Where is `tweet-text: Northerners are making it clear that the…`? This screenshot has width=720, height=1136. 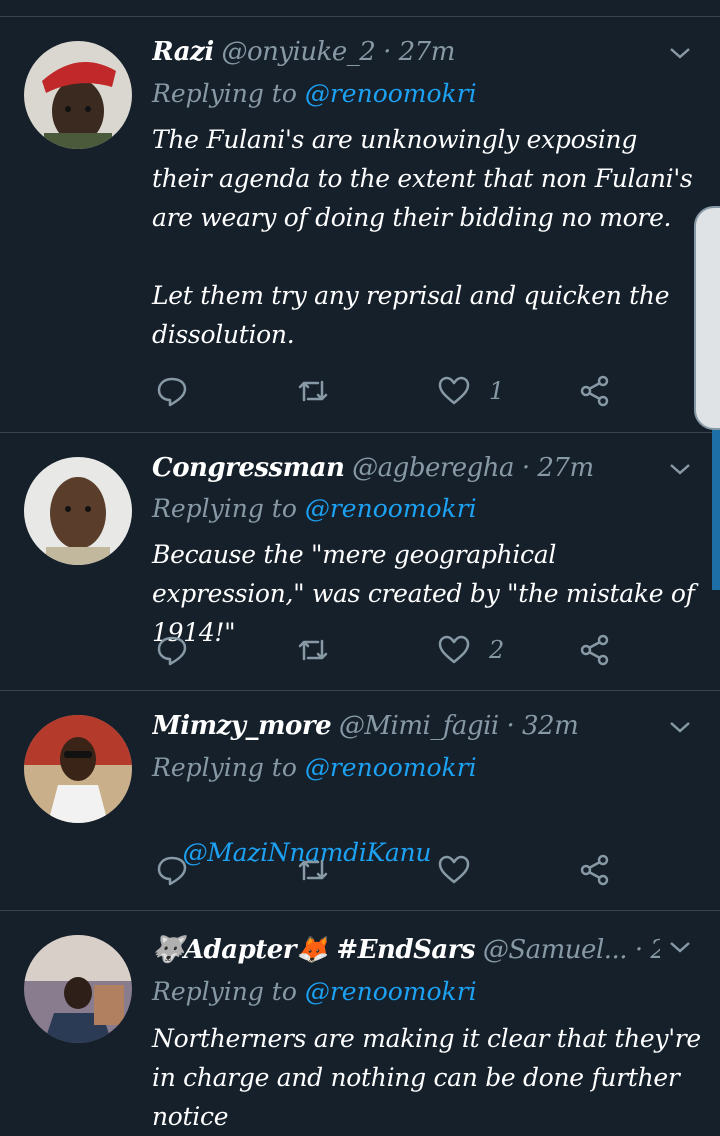 tweet-text: Northerners are making it clear that the… is located at coordinates (430, 1077).